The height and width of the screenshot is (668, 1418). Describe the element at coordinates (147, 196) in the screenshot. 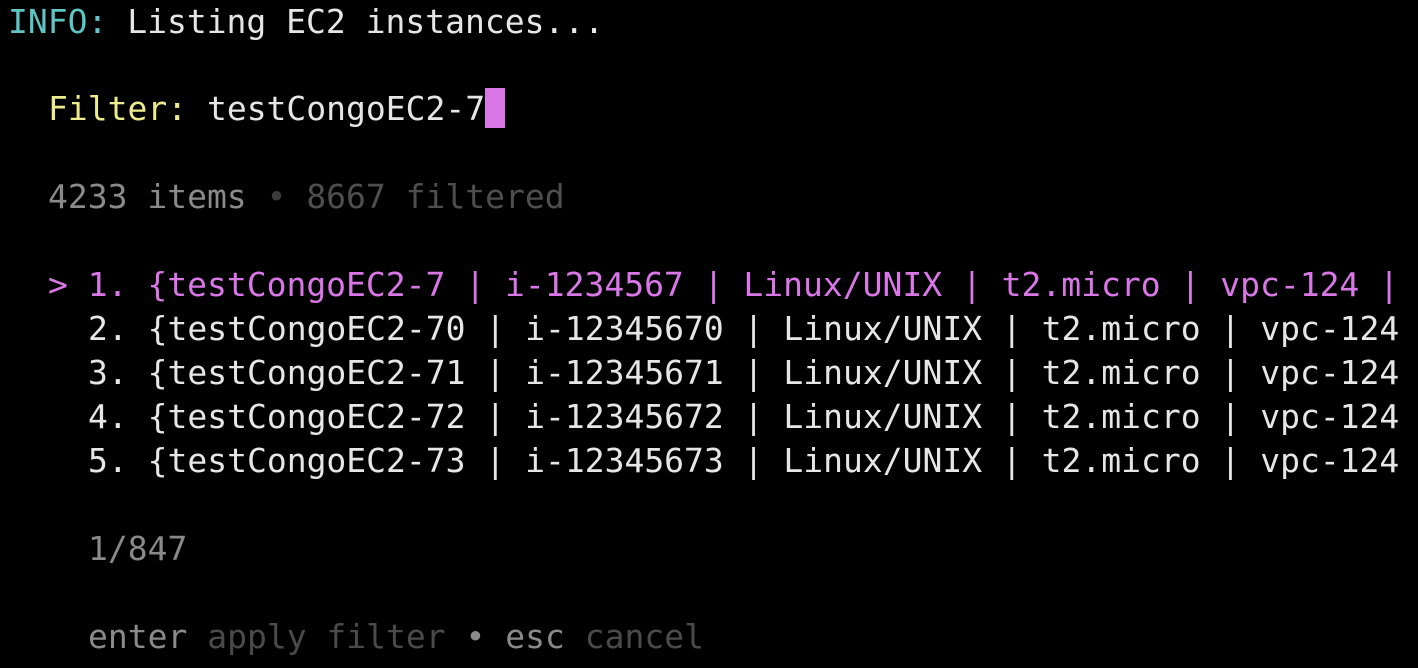

I see `items-count: 4233 items` at that location.